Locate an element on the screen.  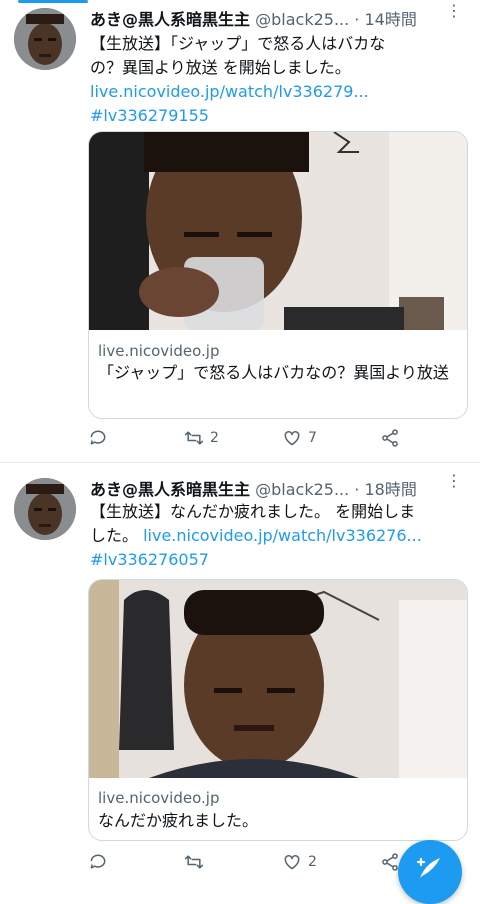
card-title: 「ジャップ」で怒る人はバカなの？異国より放送 is located at coordinates (273, 372).